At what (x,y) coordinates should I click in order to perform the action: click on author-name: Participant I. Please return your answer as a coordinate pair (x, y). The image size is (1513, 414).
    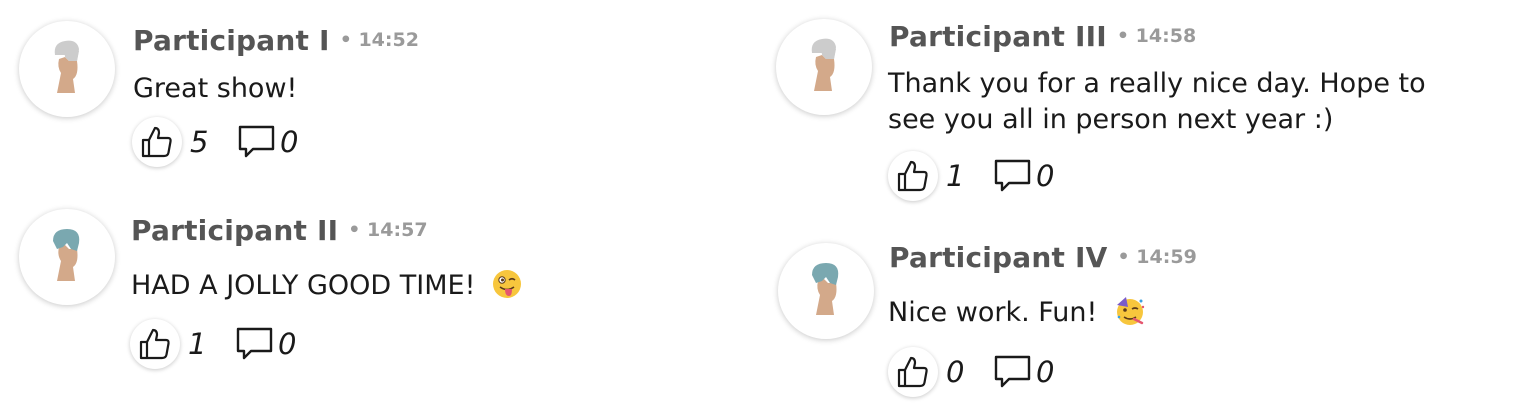
    Looking at the image, I should click on (231, 40).